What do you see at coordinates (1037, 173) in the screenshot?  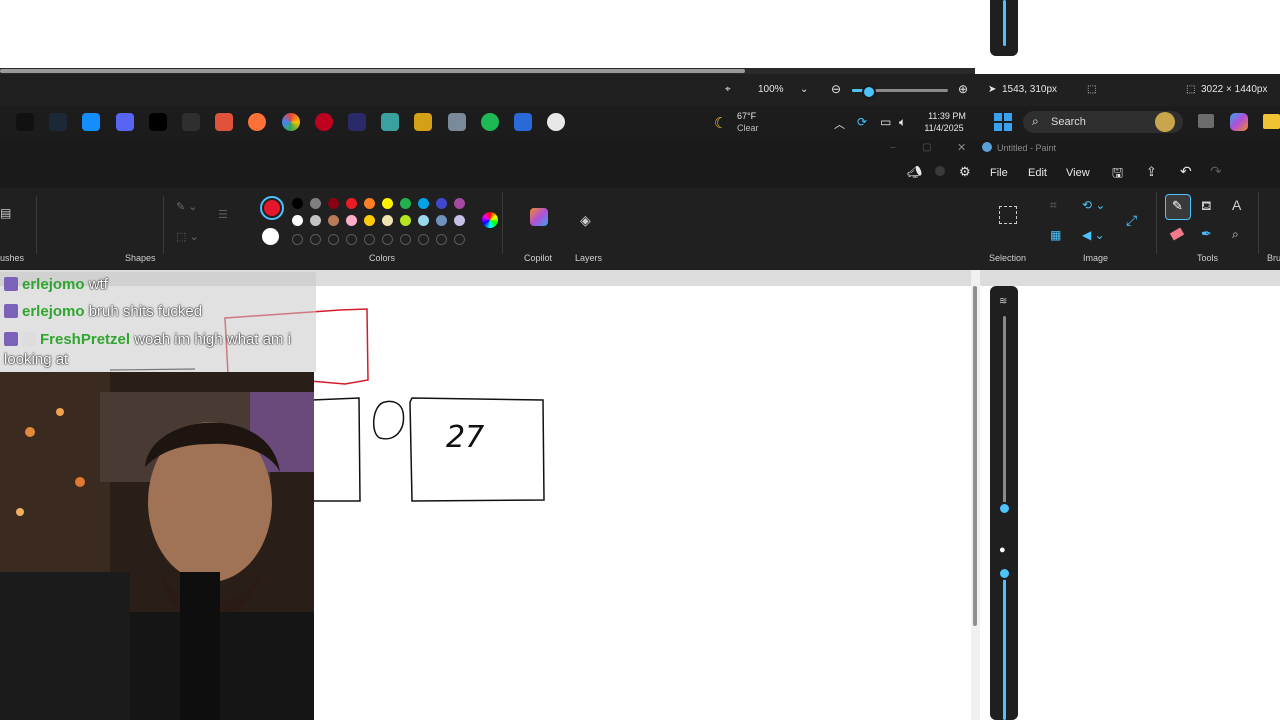 I see `menu-edit: Edit` at bounding box center [1037, 173].